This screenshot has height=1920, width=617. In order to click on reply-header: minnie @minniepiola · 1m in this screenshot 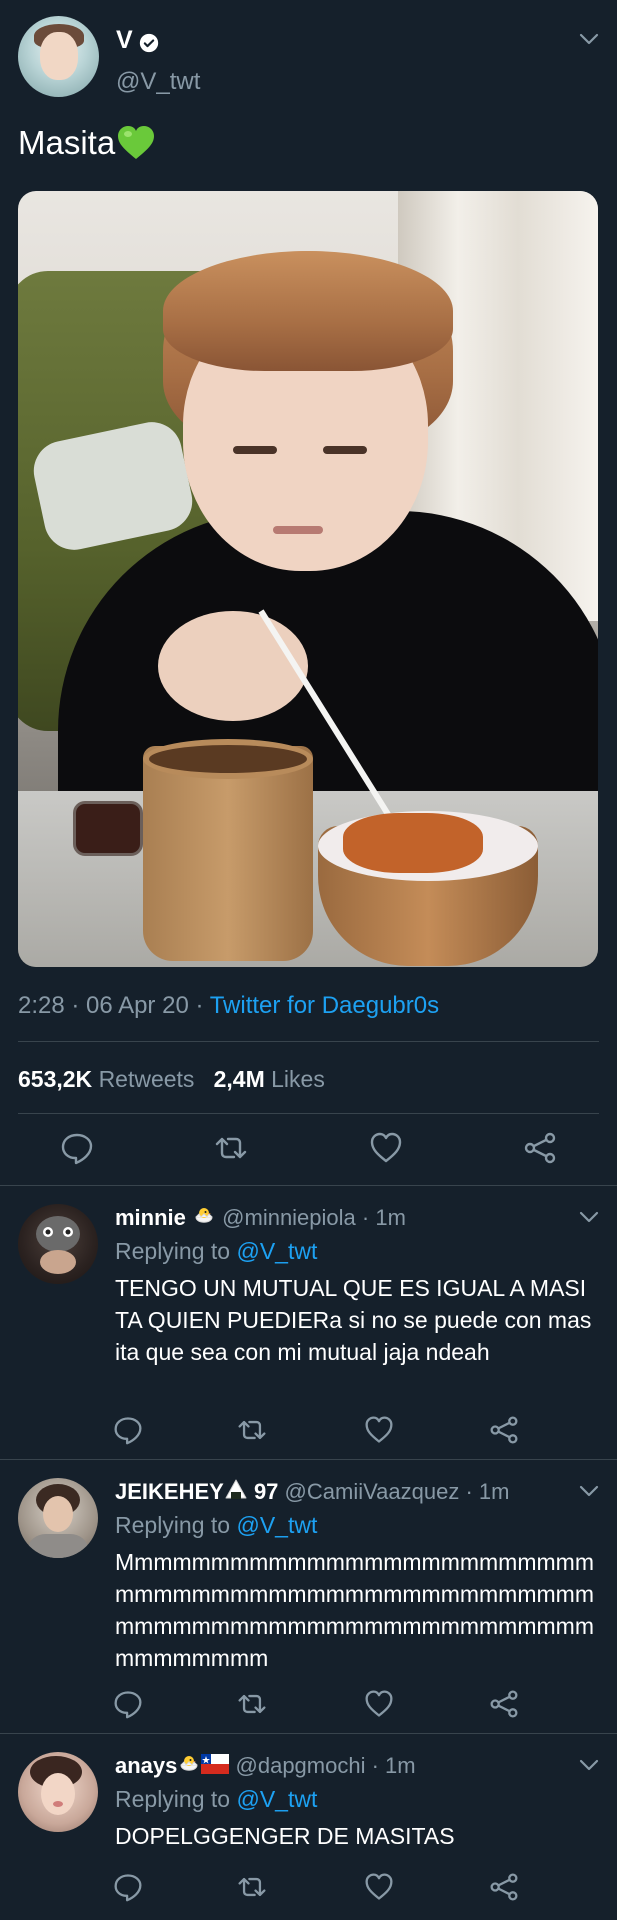, I will do `click(260, 1219)`.